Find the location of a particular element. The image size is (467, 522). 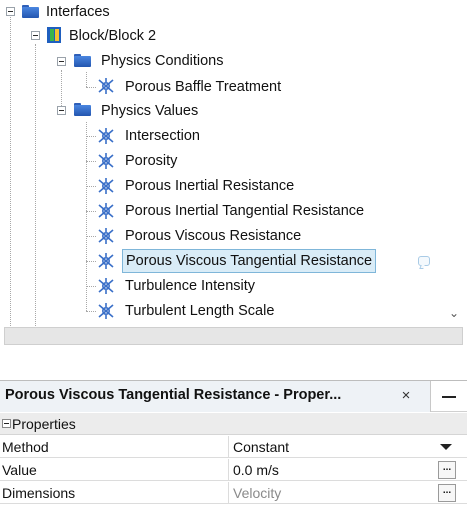

tree-node-label: Porous Inertial Tangential Resistance is located at coordinates (245, 211).